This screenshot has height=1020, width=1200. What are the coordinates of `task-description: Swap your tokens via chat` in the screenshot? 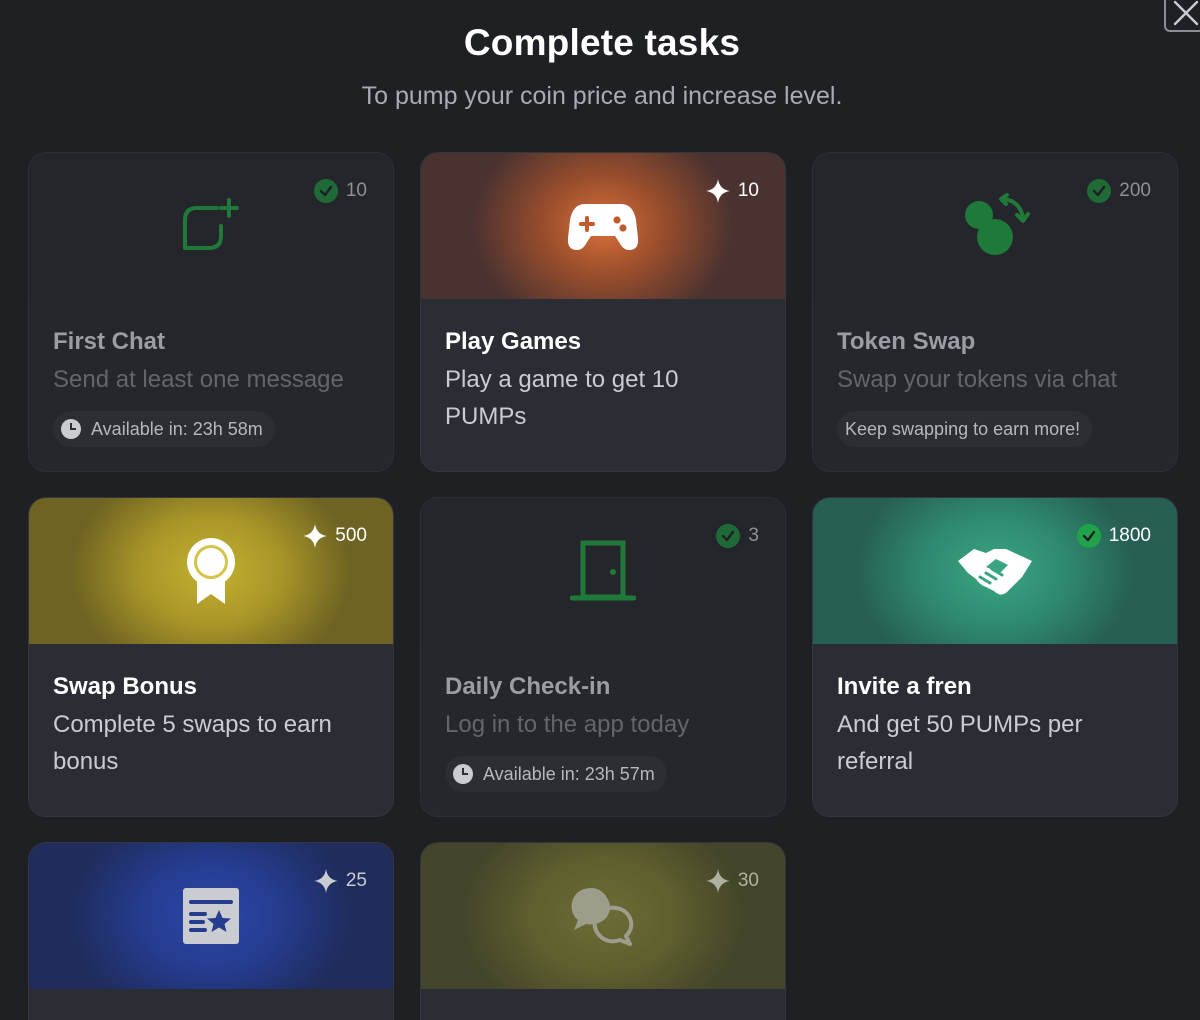 It's located at (977, 379).